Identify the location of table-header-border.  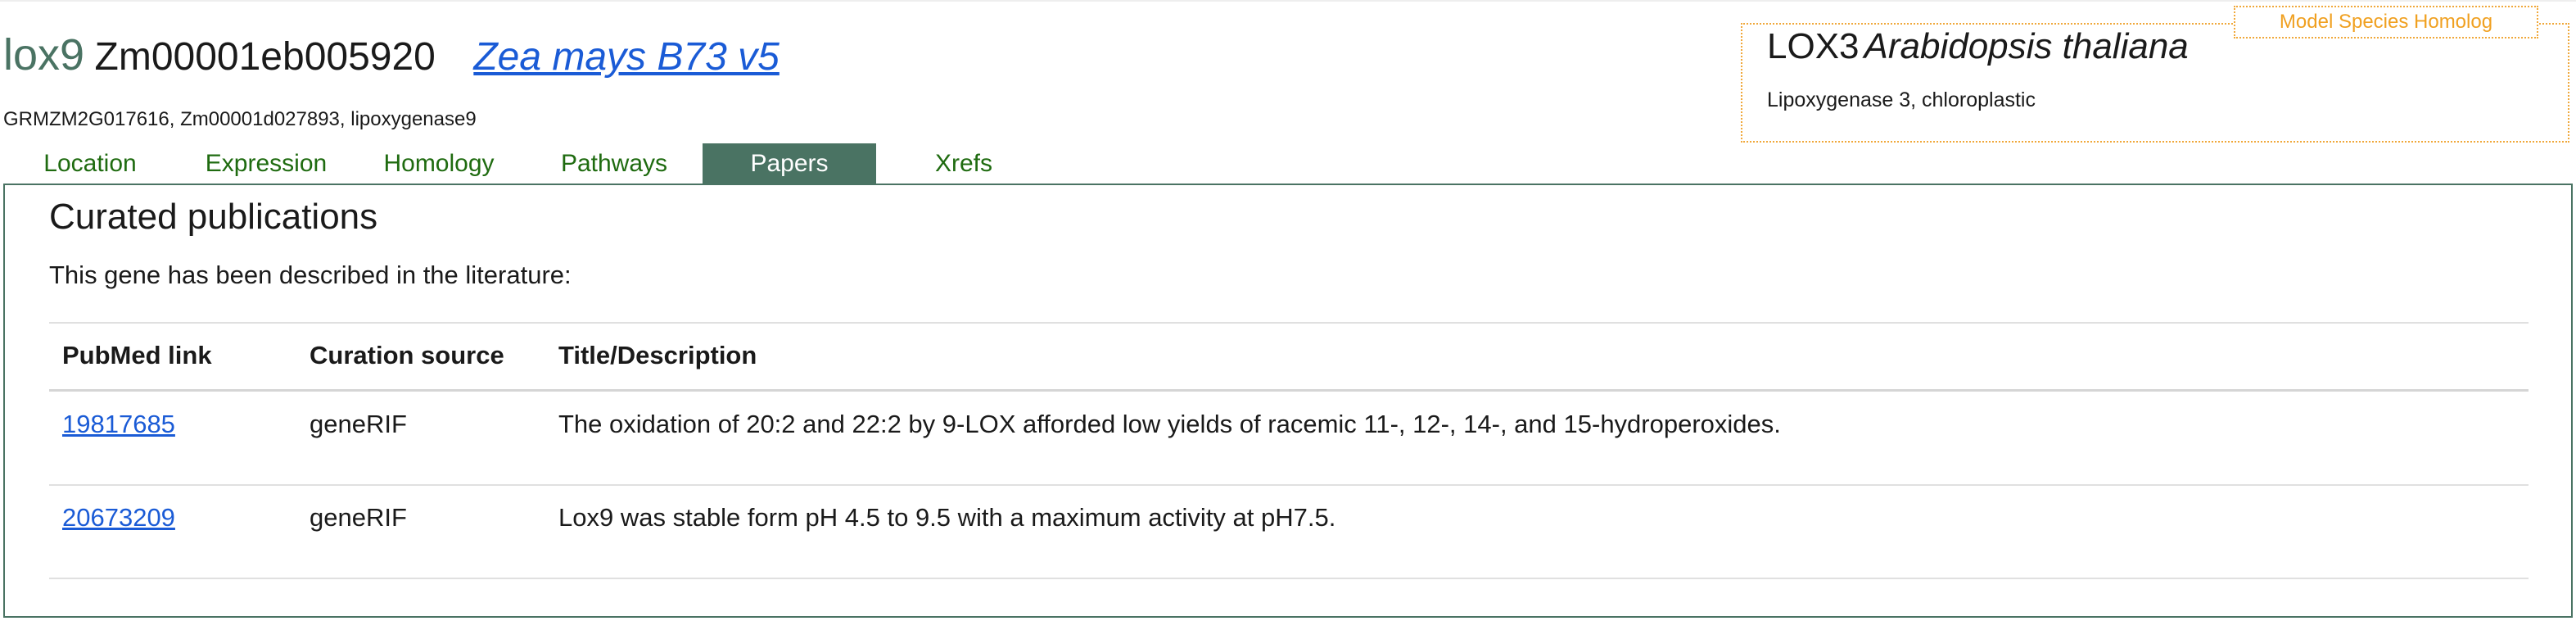
(1289, 390).